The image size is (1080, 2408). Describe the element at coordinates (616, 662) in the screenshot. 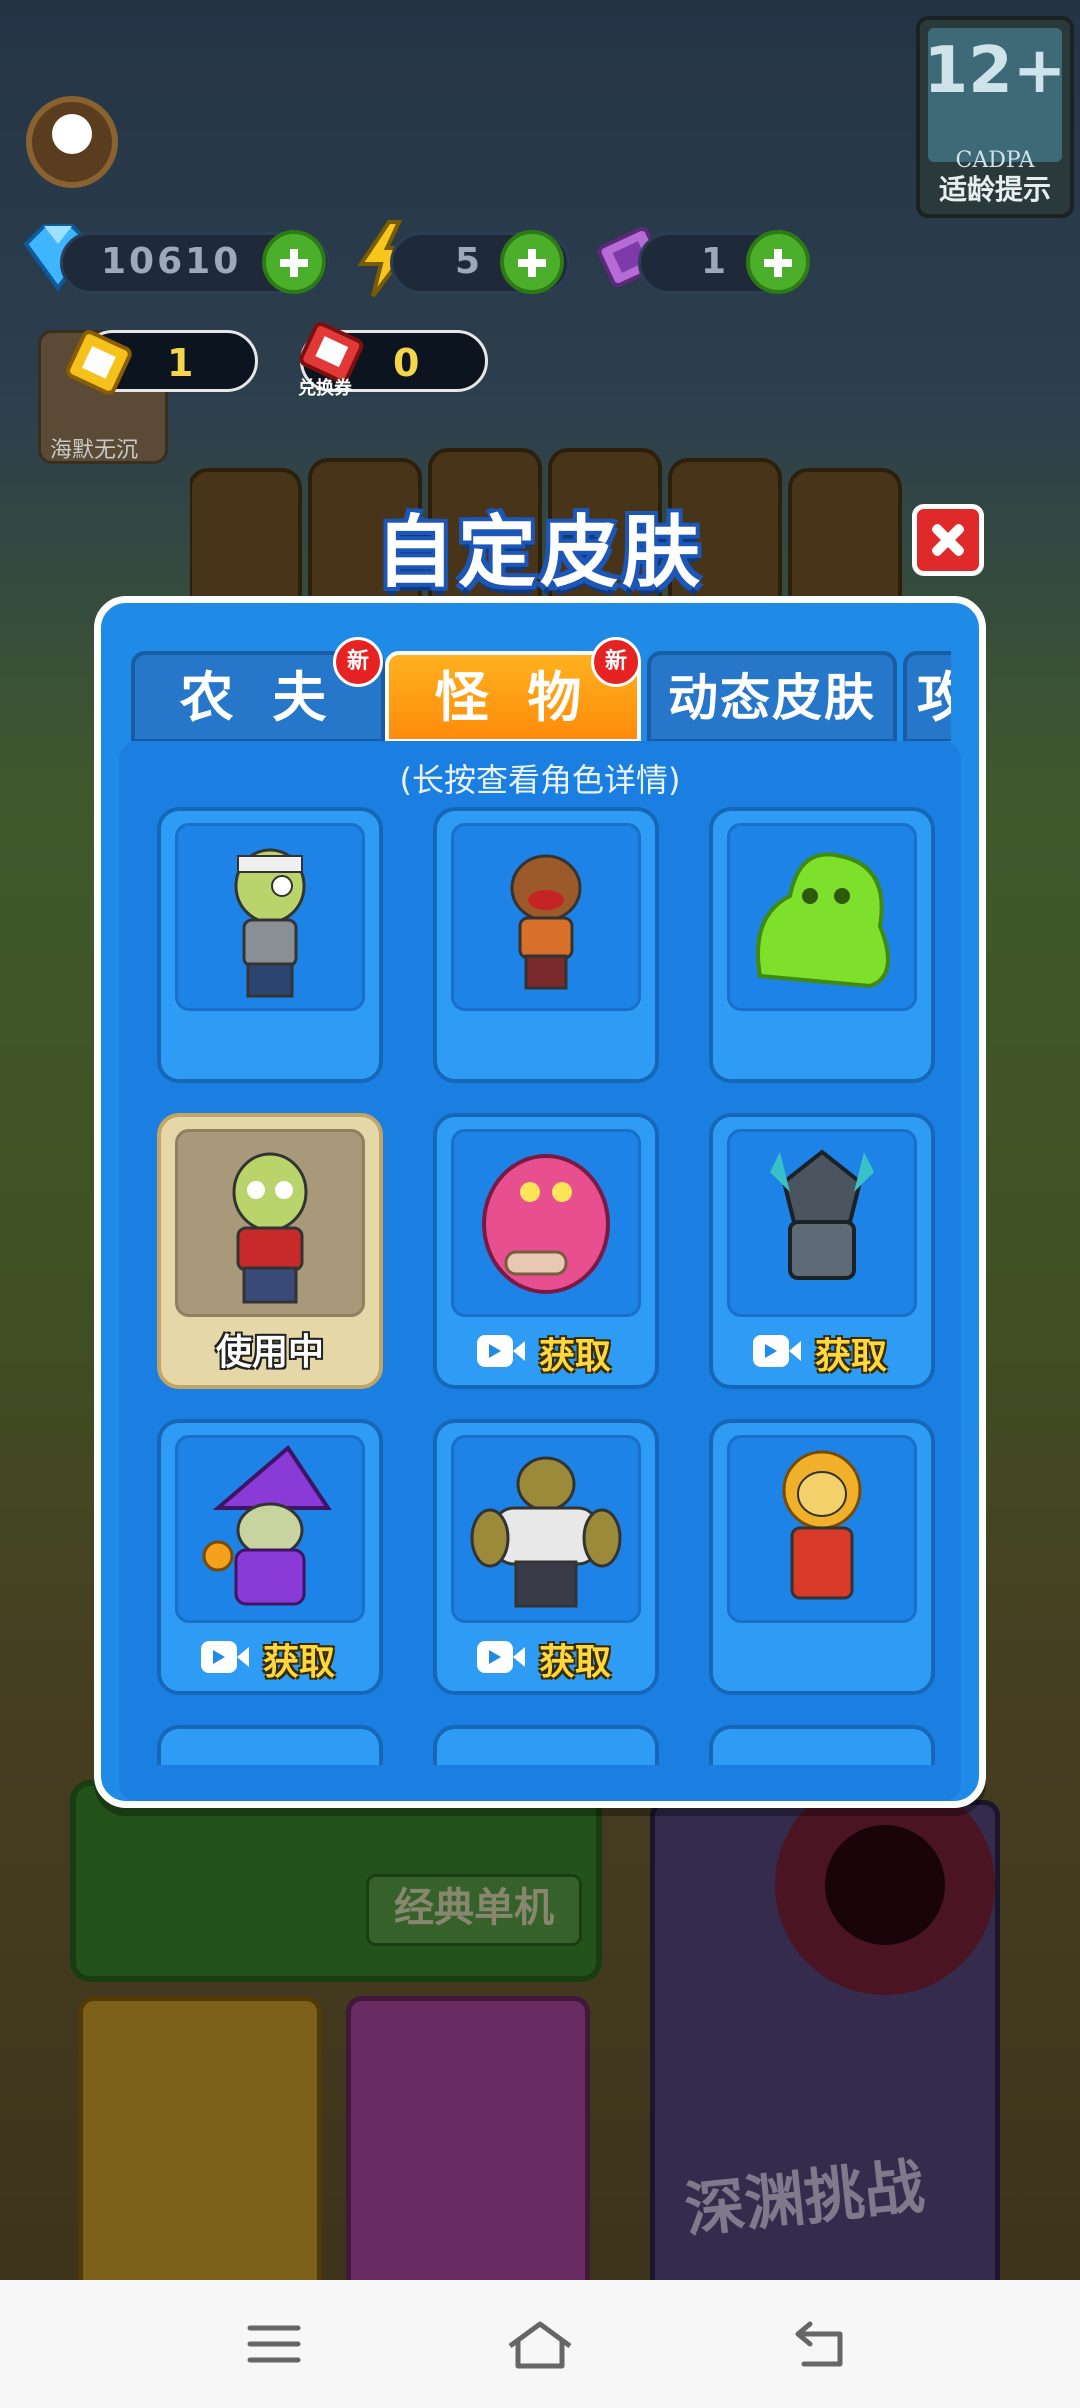

I see `new-badge-monster: 新` at that location.